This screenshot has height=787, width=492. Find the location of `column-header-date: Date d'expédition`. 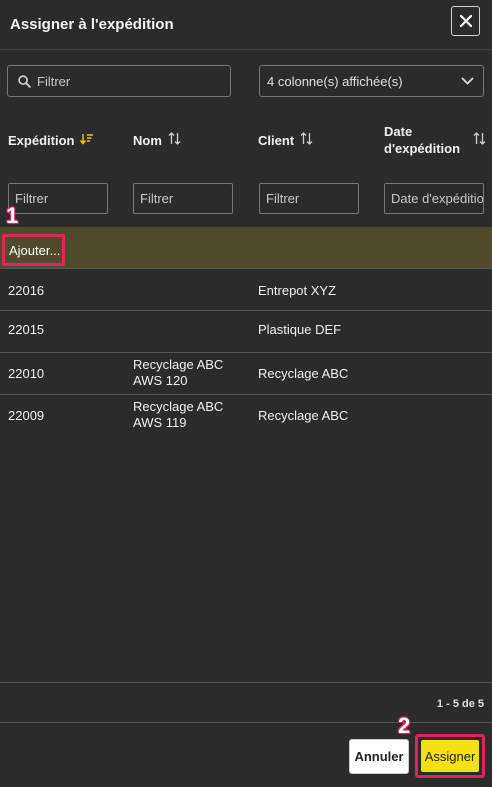

column-header-date: Date d'expédition is located at coordinates (435, 140).